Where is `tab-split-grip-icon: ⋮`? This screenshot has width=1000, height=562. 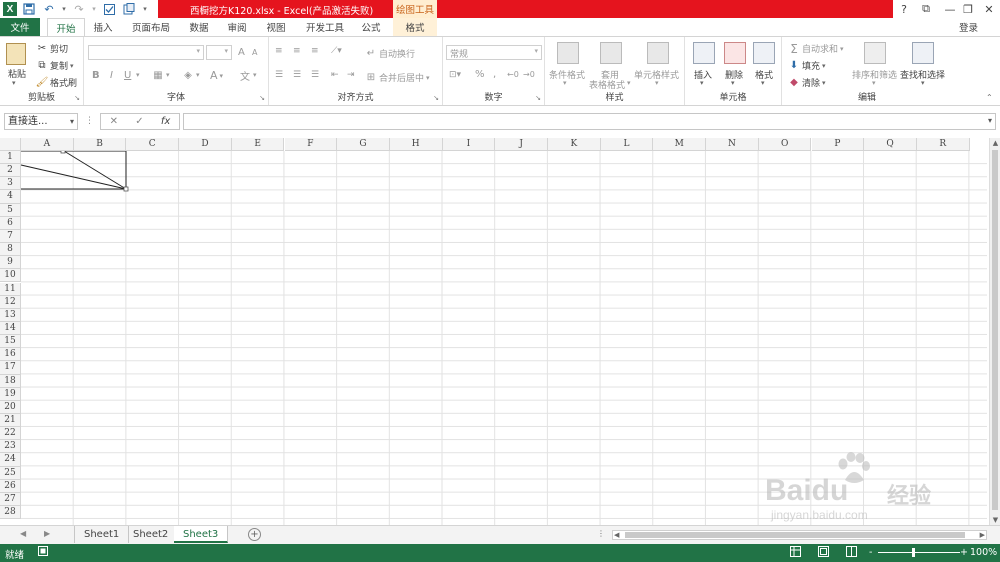
tab-split-grip-icon: ⋮ is located at coordinates (601, 533).